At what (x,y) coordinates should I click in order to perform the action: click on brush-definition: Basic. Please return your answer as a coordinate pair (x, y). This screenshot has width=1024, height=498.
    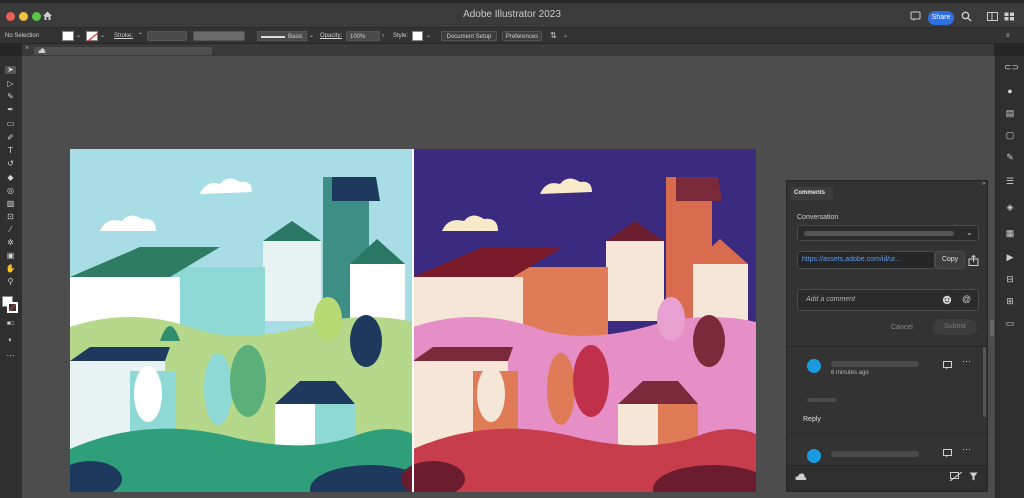
    Looking at the image, I should click on (282, 36).